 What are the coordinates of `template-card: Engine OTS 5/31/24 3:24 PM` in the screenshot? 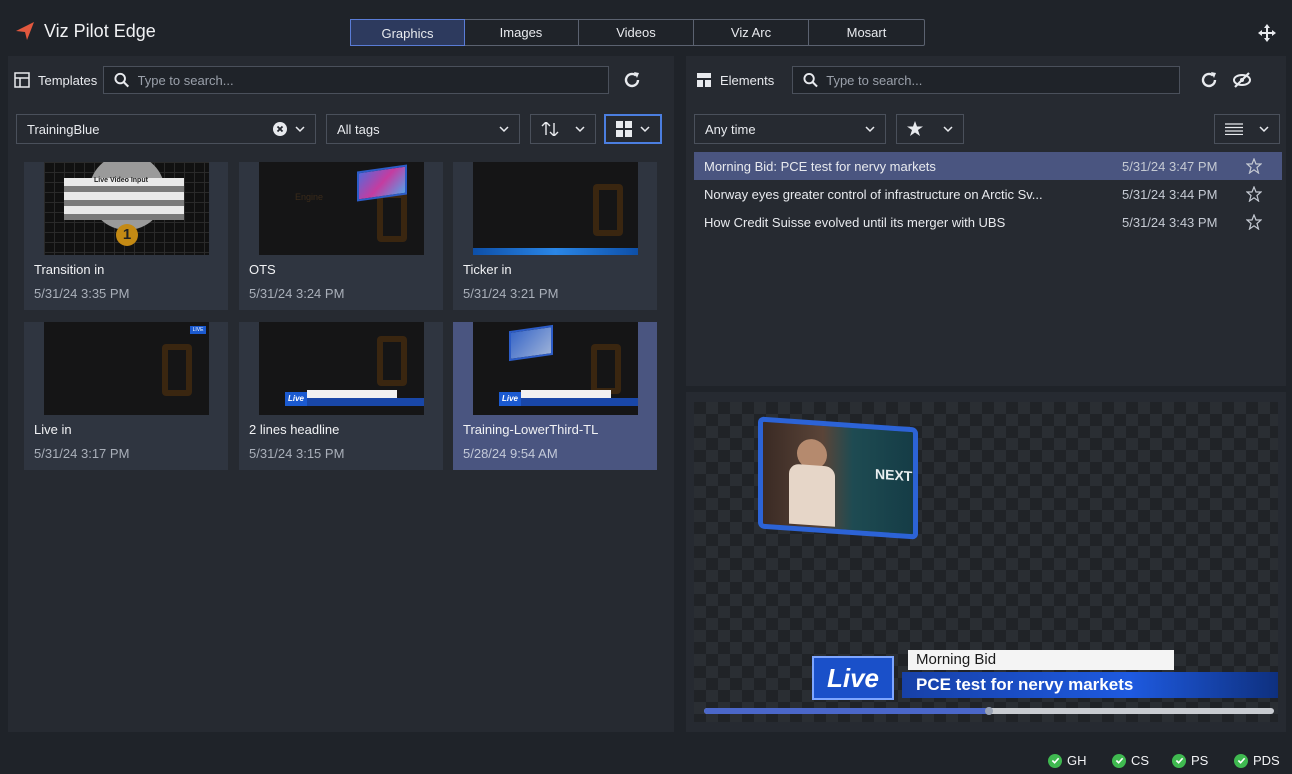 It's located at (341, 236).